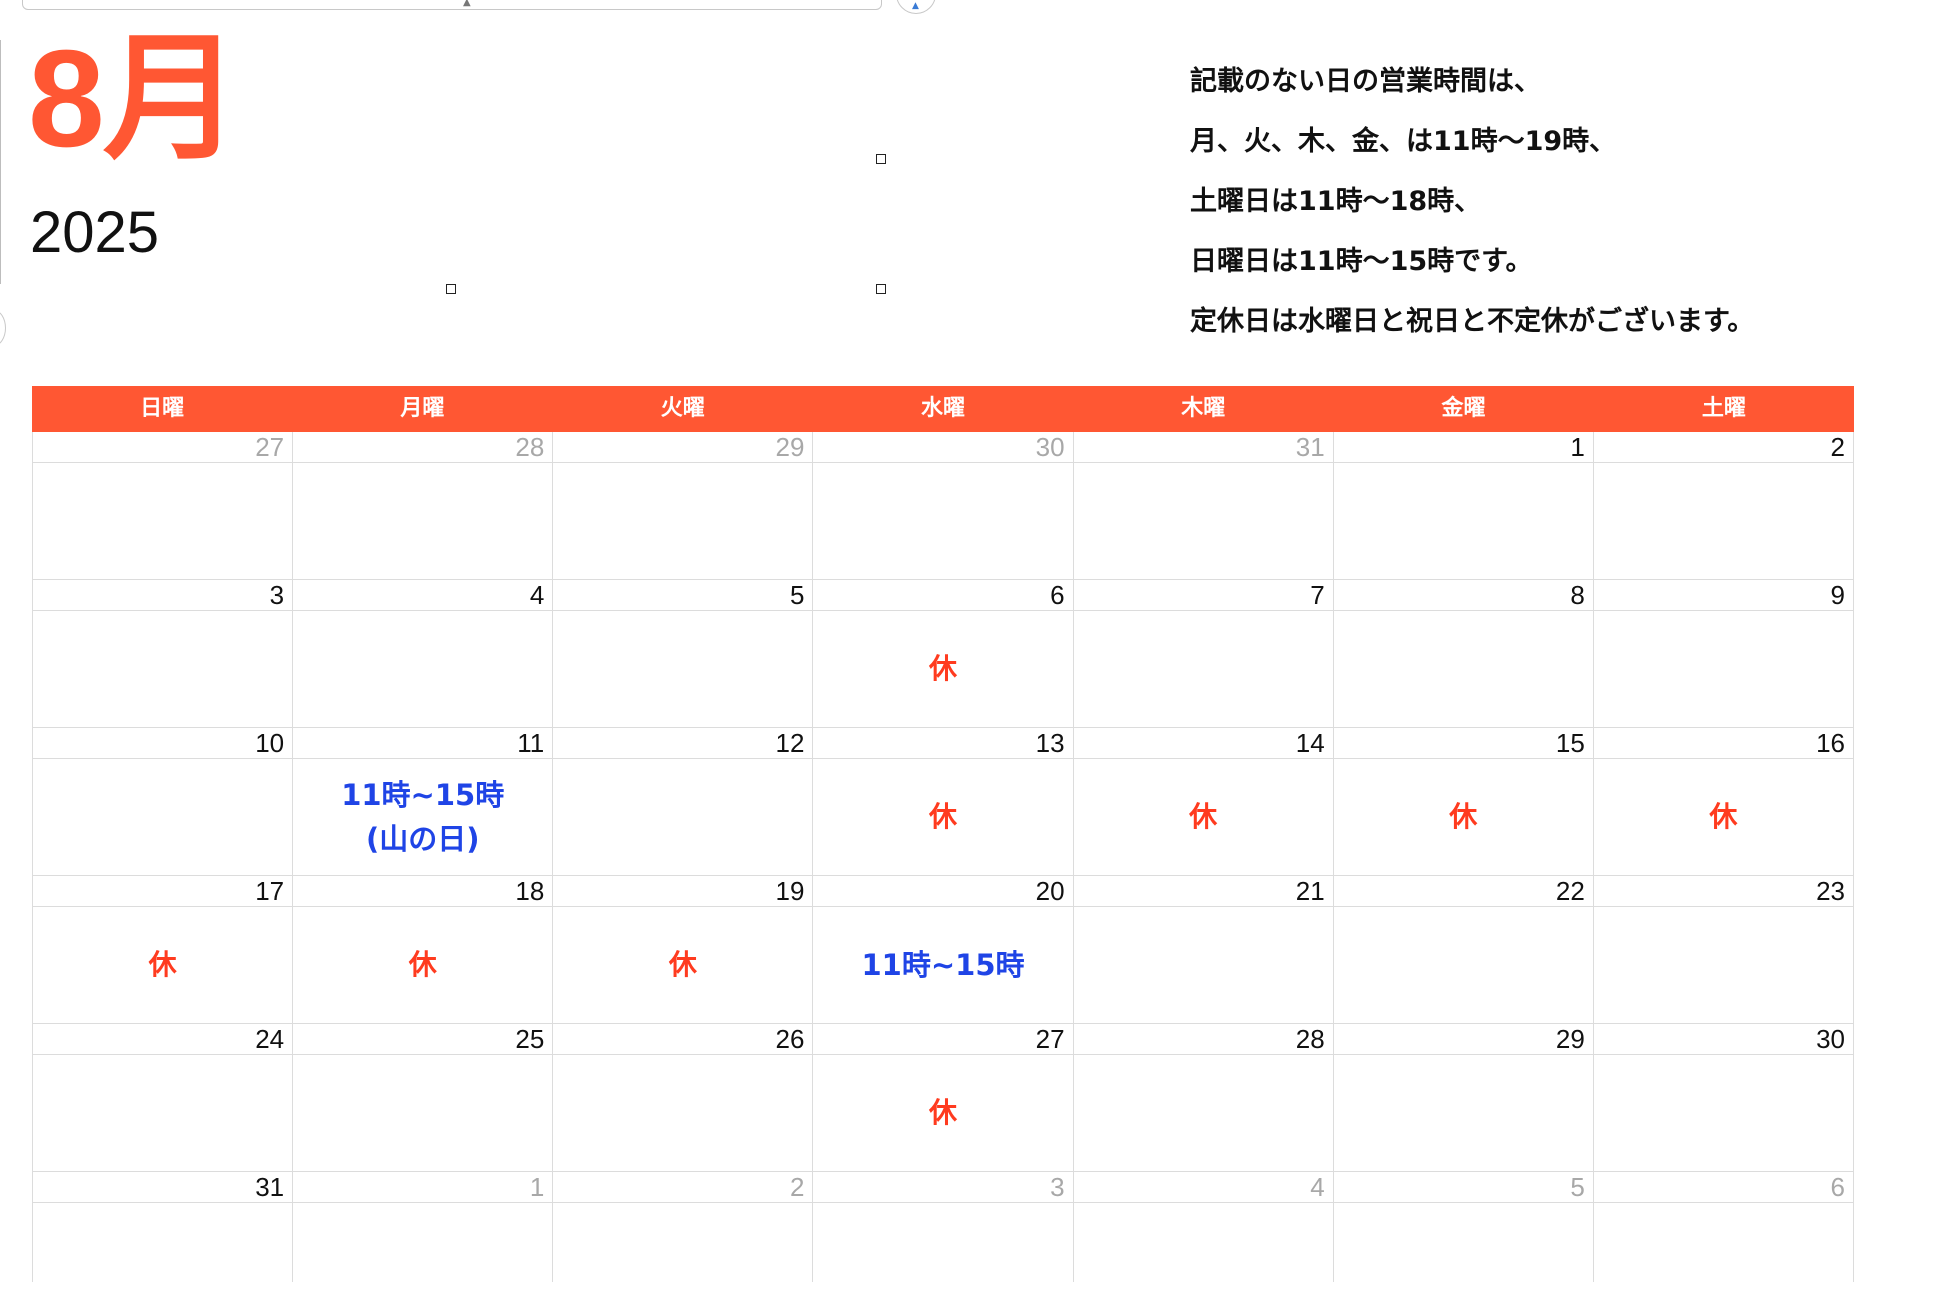  I want to click on calendar-day-cell: 9, so click(1723, 654).